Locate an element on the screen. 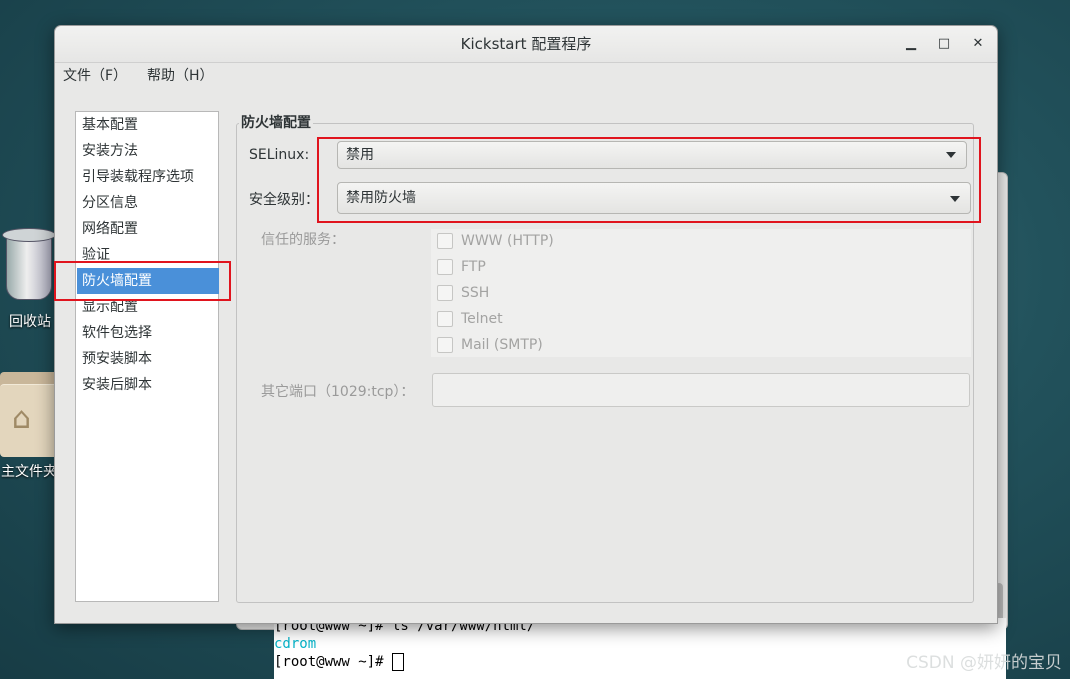  maximize-button: □ is located at coordinates (944, 44).